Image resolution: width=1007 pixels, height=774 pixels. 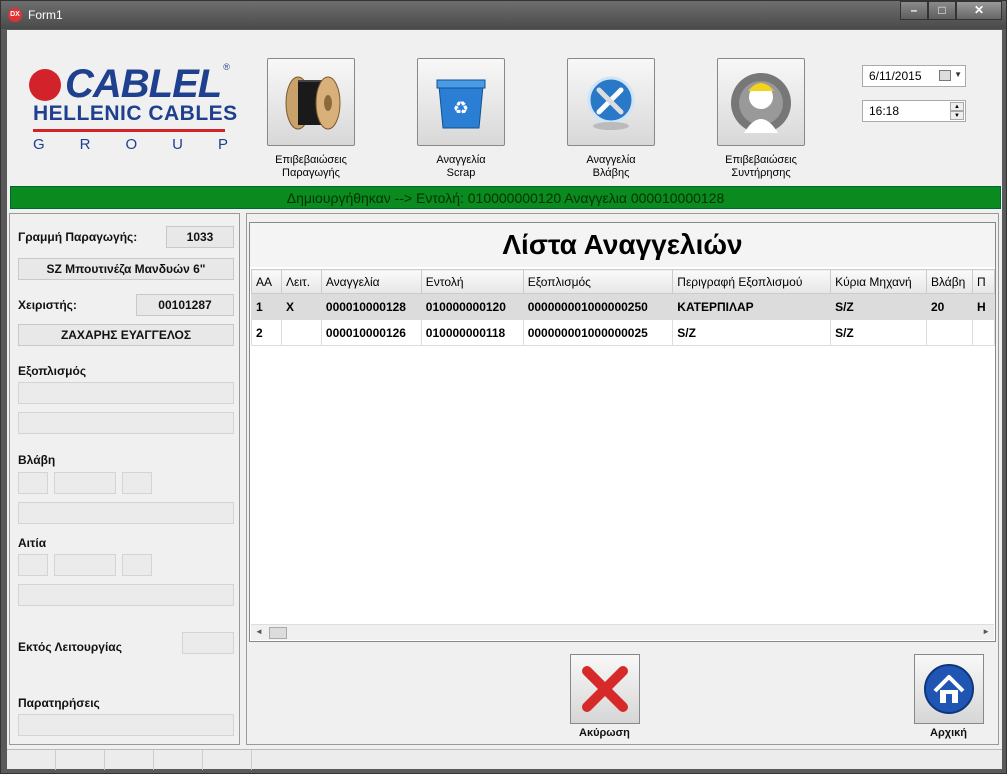 I want to click on scrap-report-button: ♻ Αναγγελία Scrap, so click(x=461, y=119).